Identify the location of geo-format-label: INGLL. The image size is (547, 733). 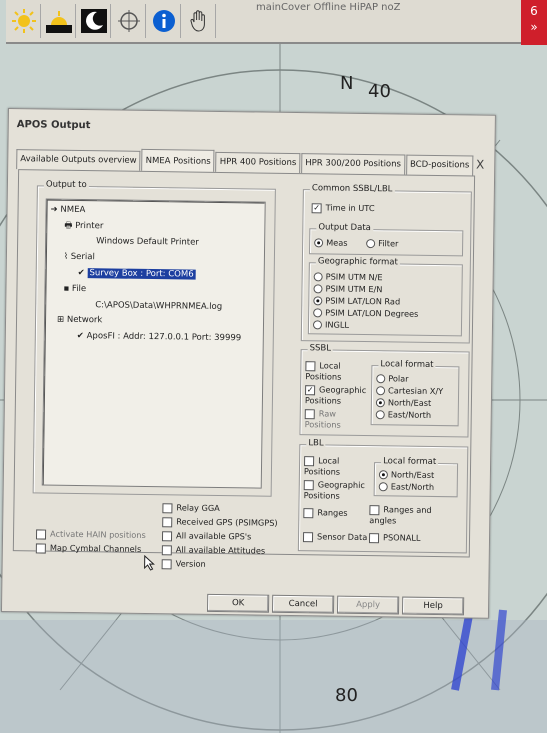
(337, 324).